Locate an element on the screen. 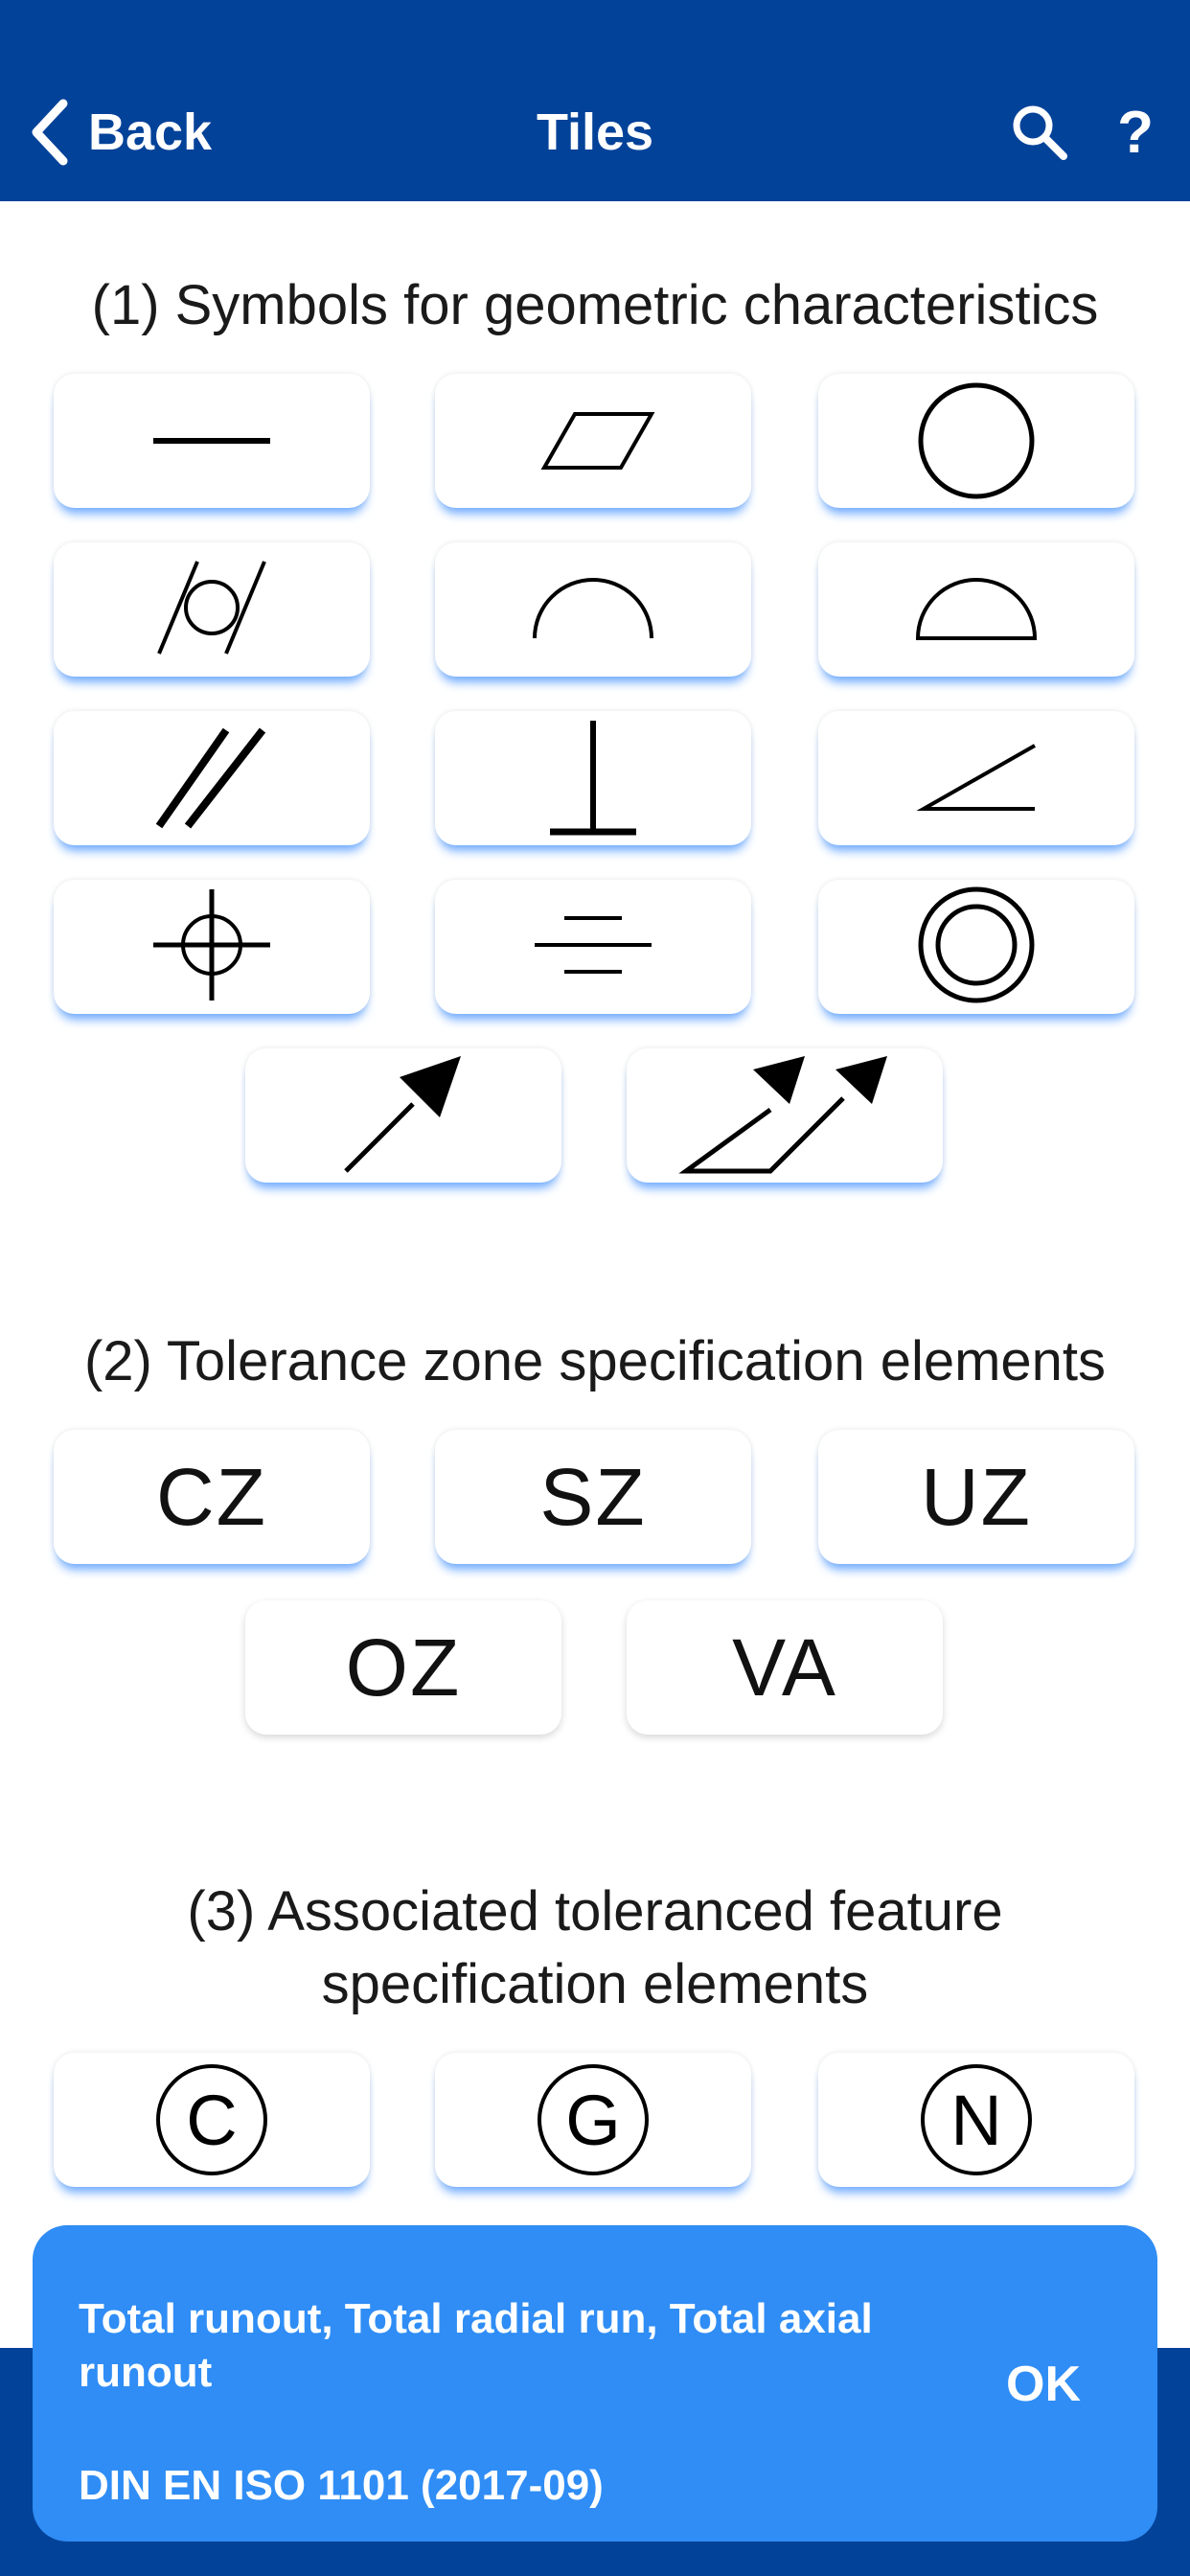 This screenshot has width=1190, height=2576. tile-sz: SZ is located at coordinates (593, 1497).